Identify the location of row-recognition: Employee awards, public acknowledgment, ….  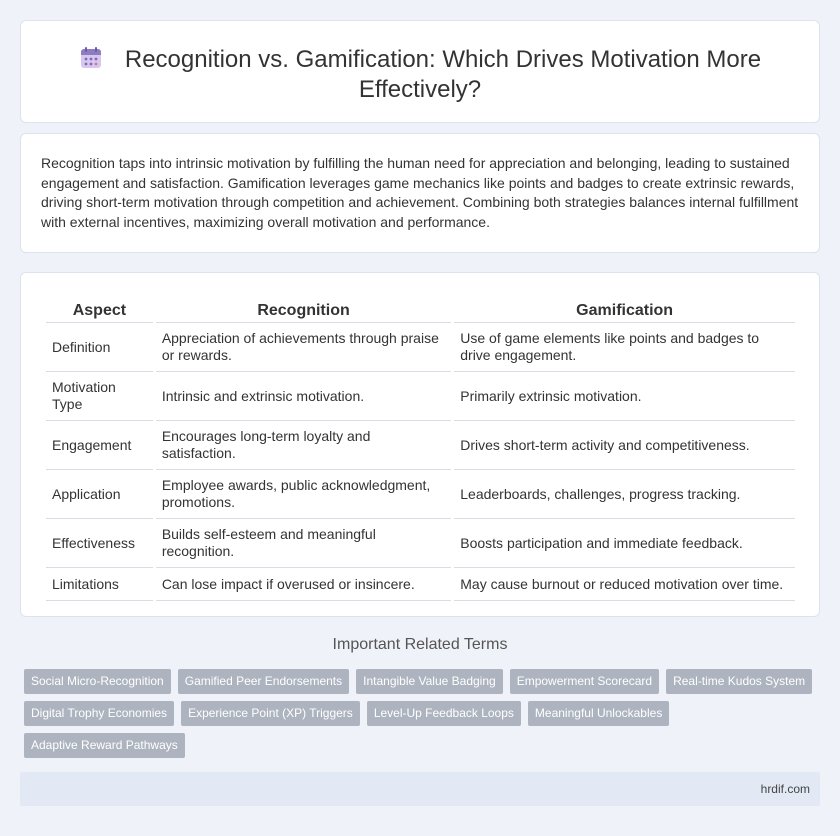
(303, 494).